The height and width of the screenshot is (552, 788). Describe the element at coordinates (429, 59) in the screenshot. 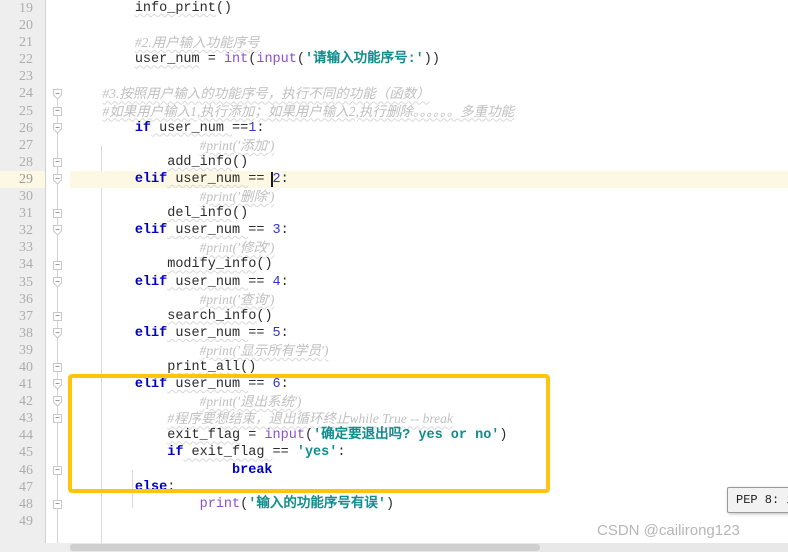

I see `code-line: user_num = int(input('请输入功能序号:'))` at that location.